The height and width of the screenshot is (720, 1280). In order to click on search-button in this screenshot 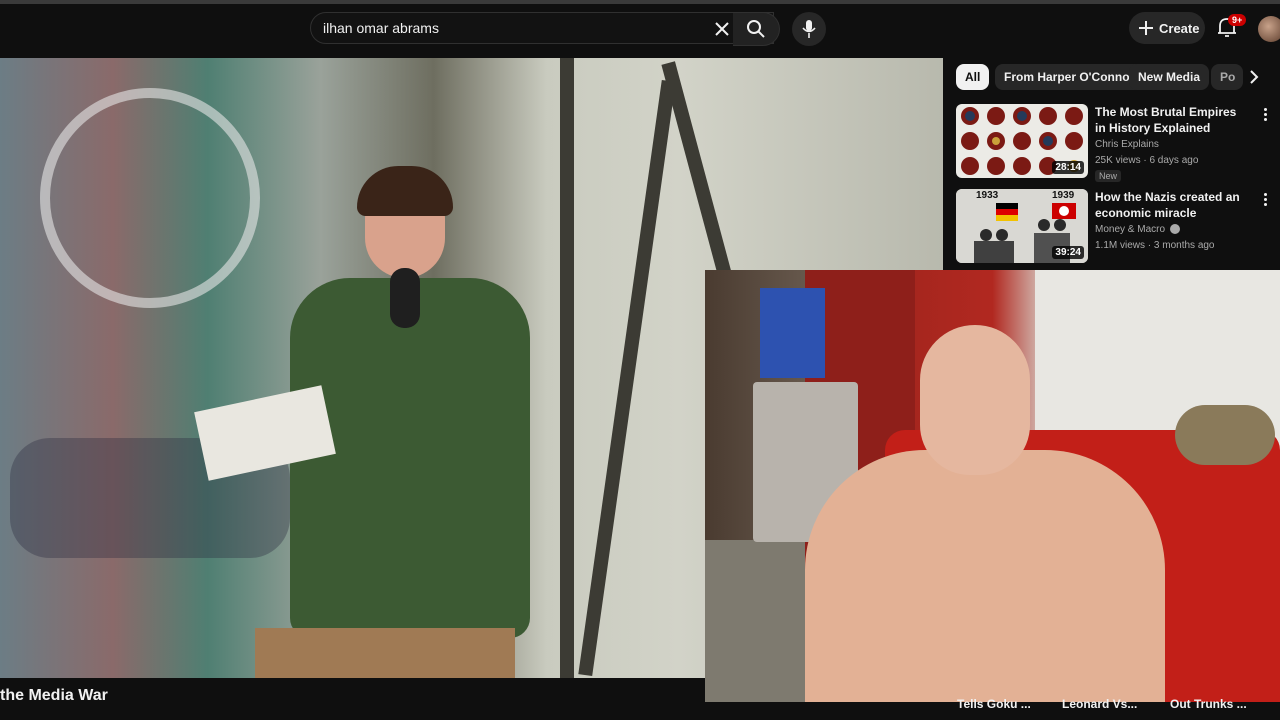, I will do `click(756, 29)`.